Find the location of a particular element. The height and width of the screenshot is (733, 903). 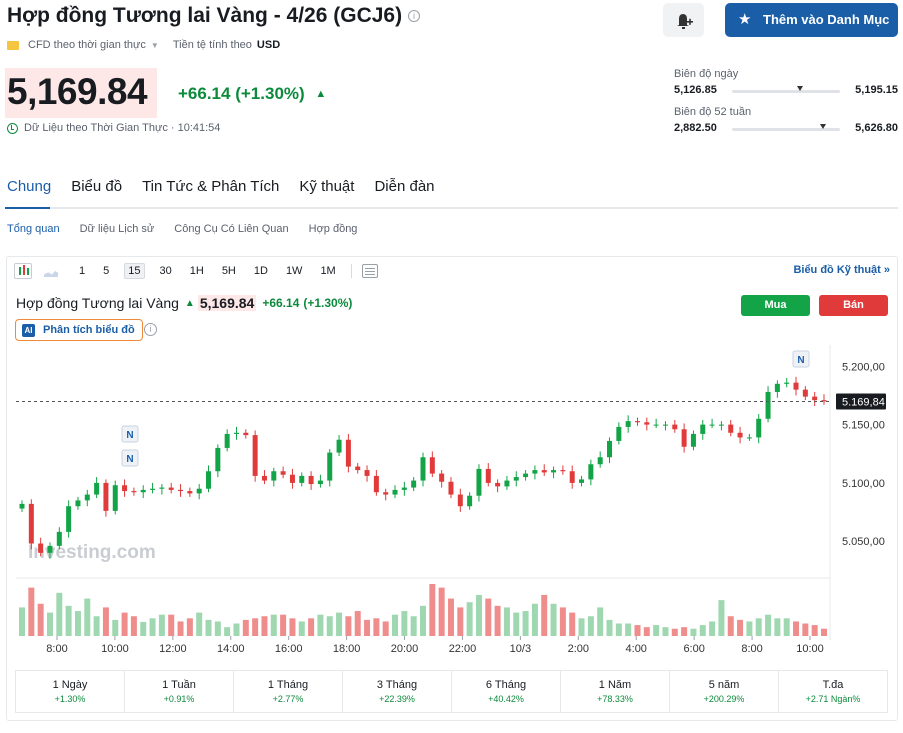

y-tick-label: 5.100,00 is located at coordinates (863, 484).